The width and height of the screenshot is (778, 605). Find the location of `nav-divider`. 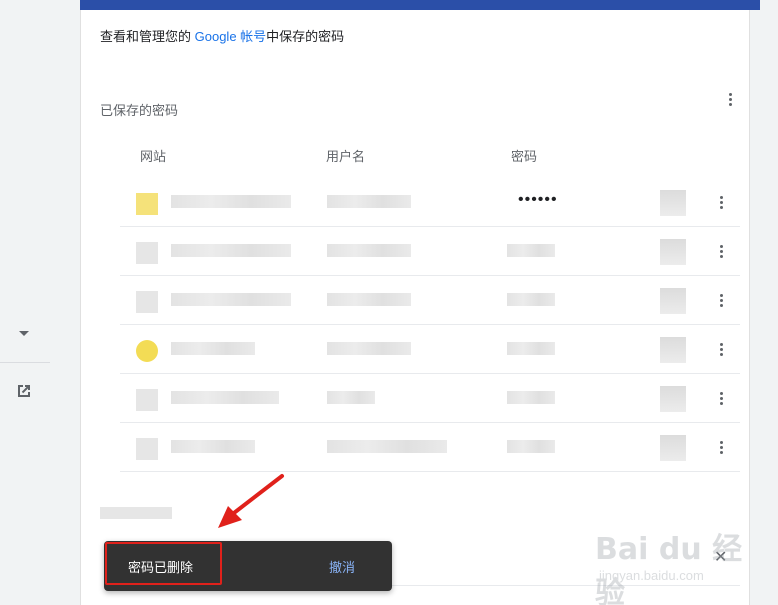

nav-divider is located at coordinates (25, 362).